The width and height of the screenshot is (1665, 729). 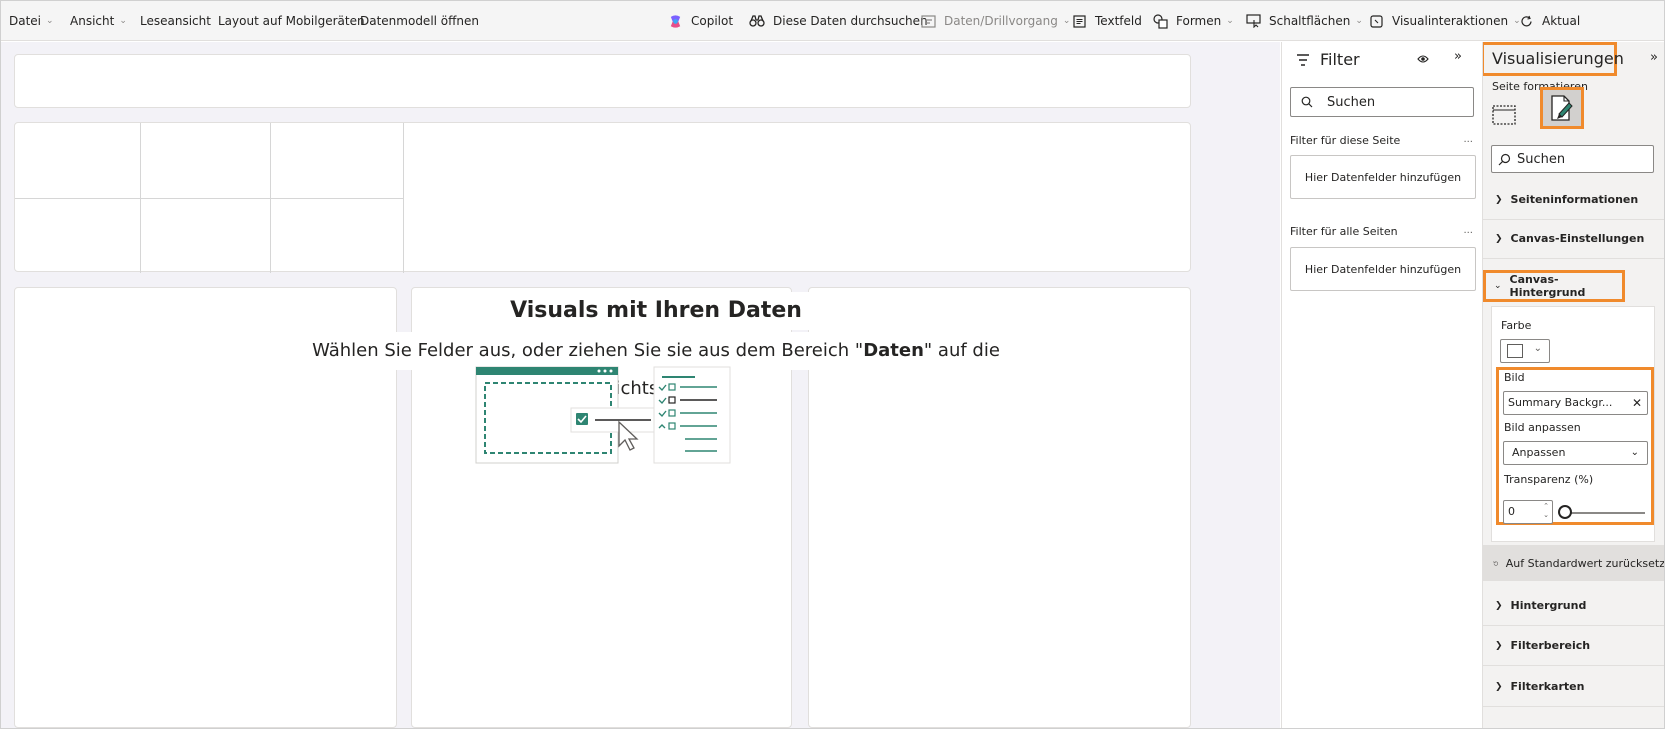 What do you see at coordinates (1575, 453) in the screenshot?
I see `image-fit-dropdown: Anpassen ⌄` at bounding box center [1575, 453].